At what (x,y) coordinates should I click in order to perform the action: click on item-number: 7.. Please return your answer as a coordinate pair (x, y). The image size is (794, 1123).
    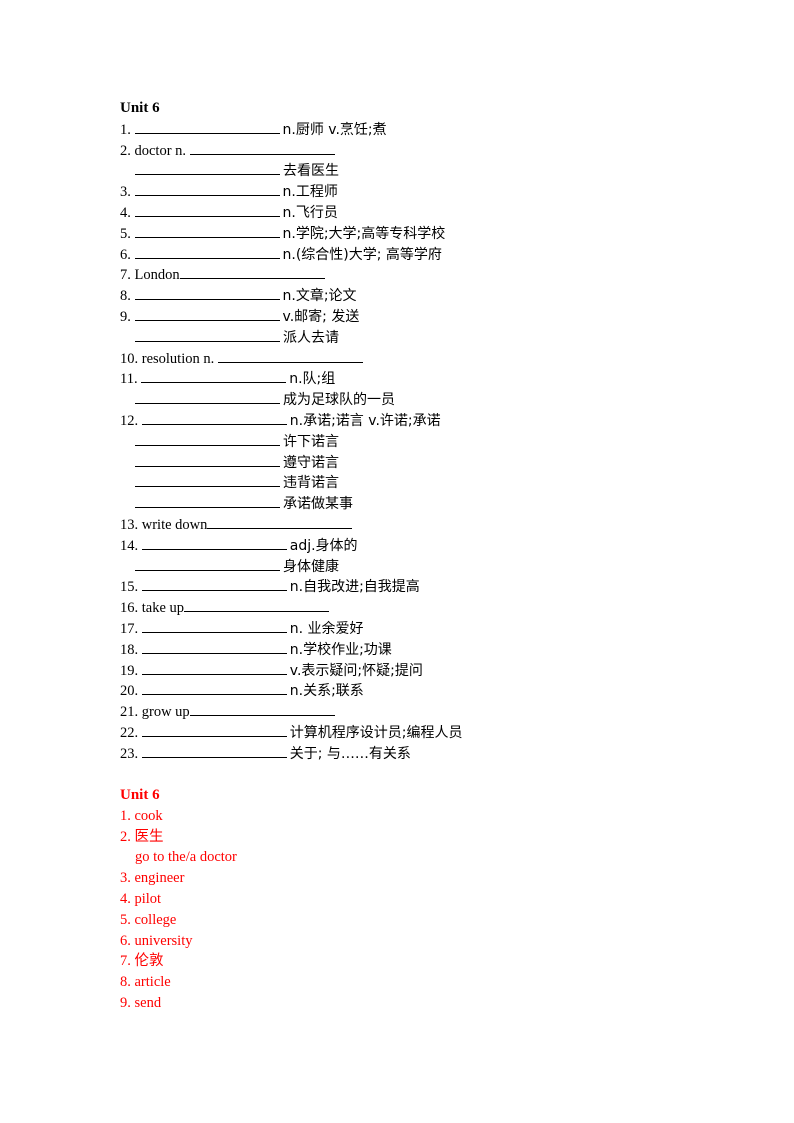
    Looking at the image, I should click on (125, 275).